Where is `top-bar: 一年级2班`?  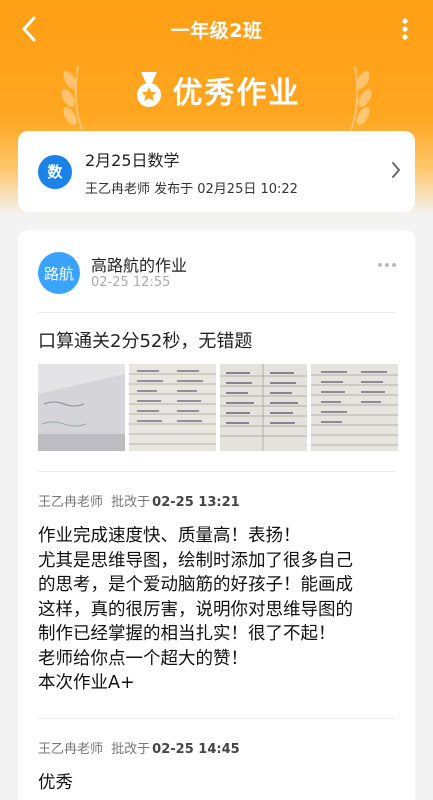
top-bar: 一年级2班 is located at coordinates (216, 29).